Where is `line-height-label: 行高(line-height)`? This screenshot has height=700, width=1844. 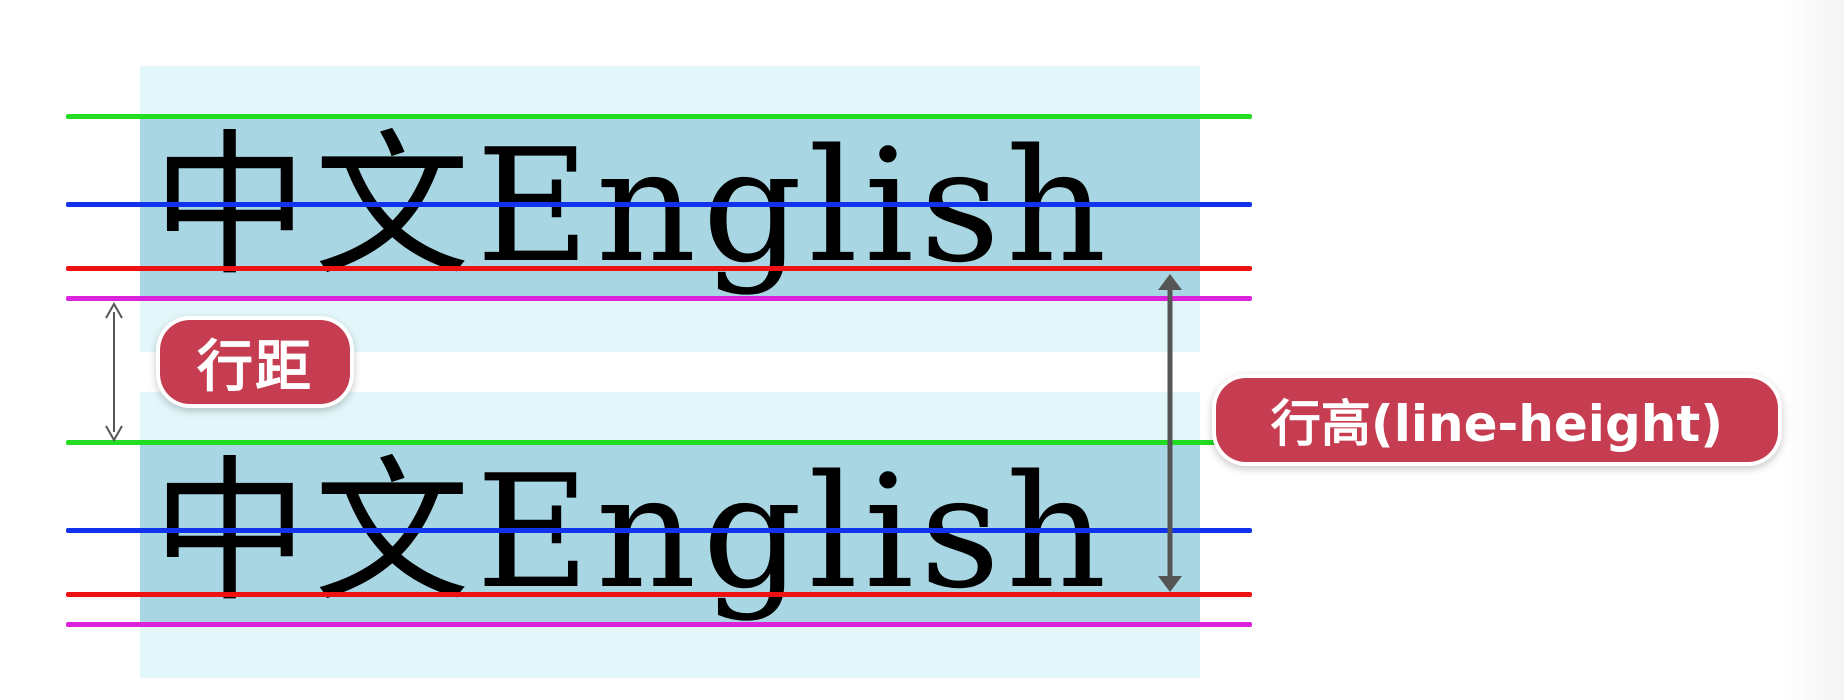 line-height-label: 行高(line-height) is located at coordinates (1497, 420).